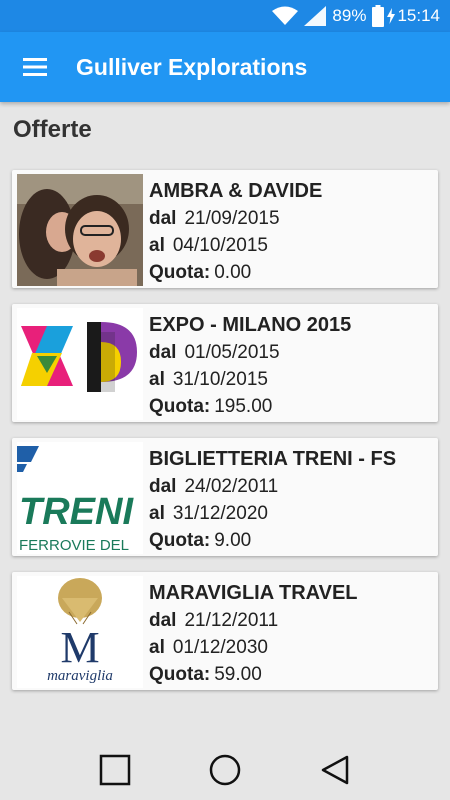 The image size is (450, 800). I want to click on signal-icon, so click(315, 16).